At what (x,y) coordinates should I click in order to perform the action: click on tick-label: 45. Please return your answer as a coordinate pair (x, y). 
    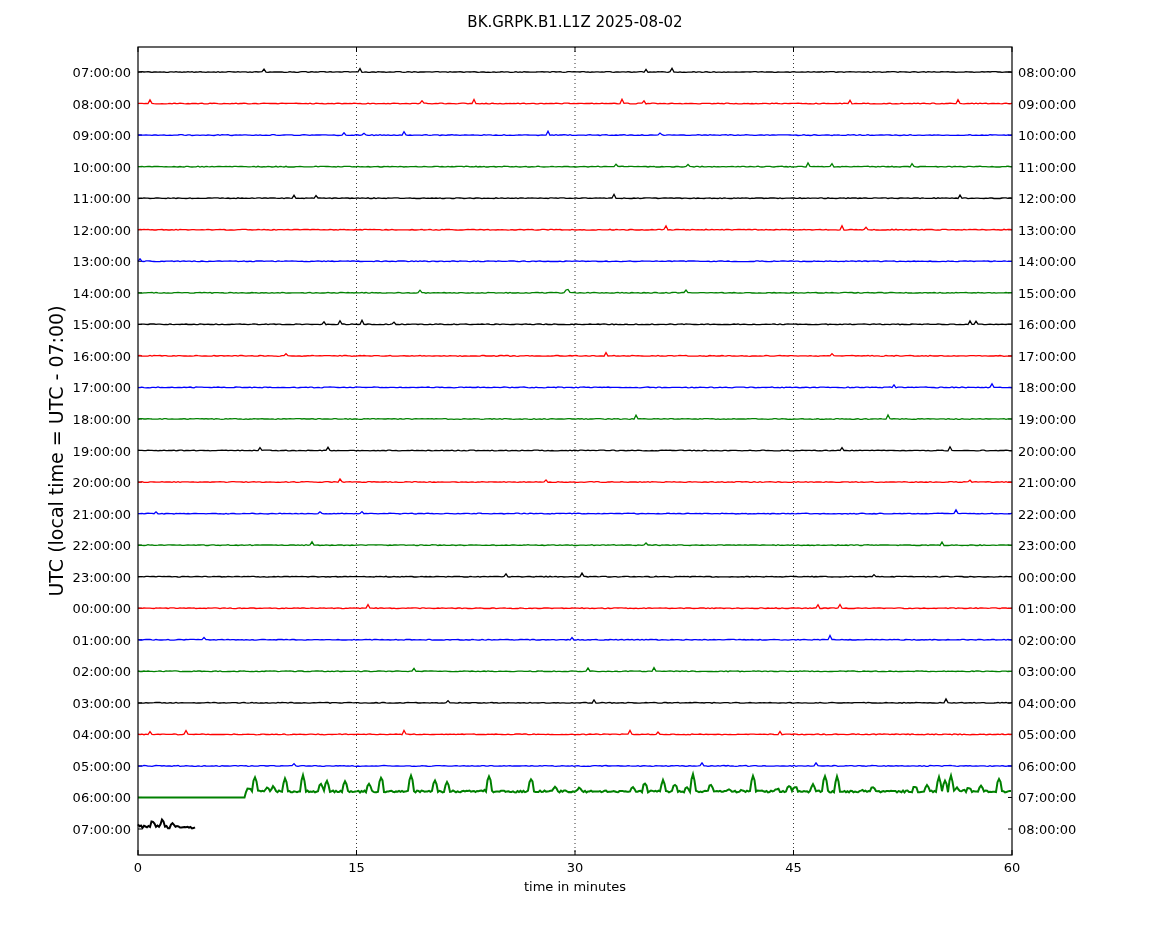
    Looking at the image, I should click on (793, 867).